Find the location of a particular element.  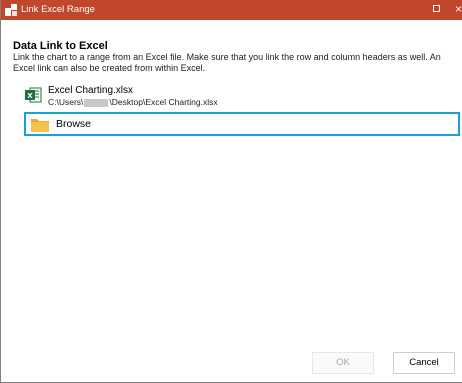

recent-file-name: Excel Charting.xlsx is located at coordinates (91, 90).